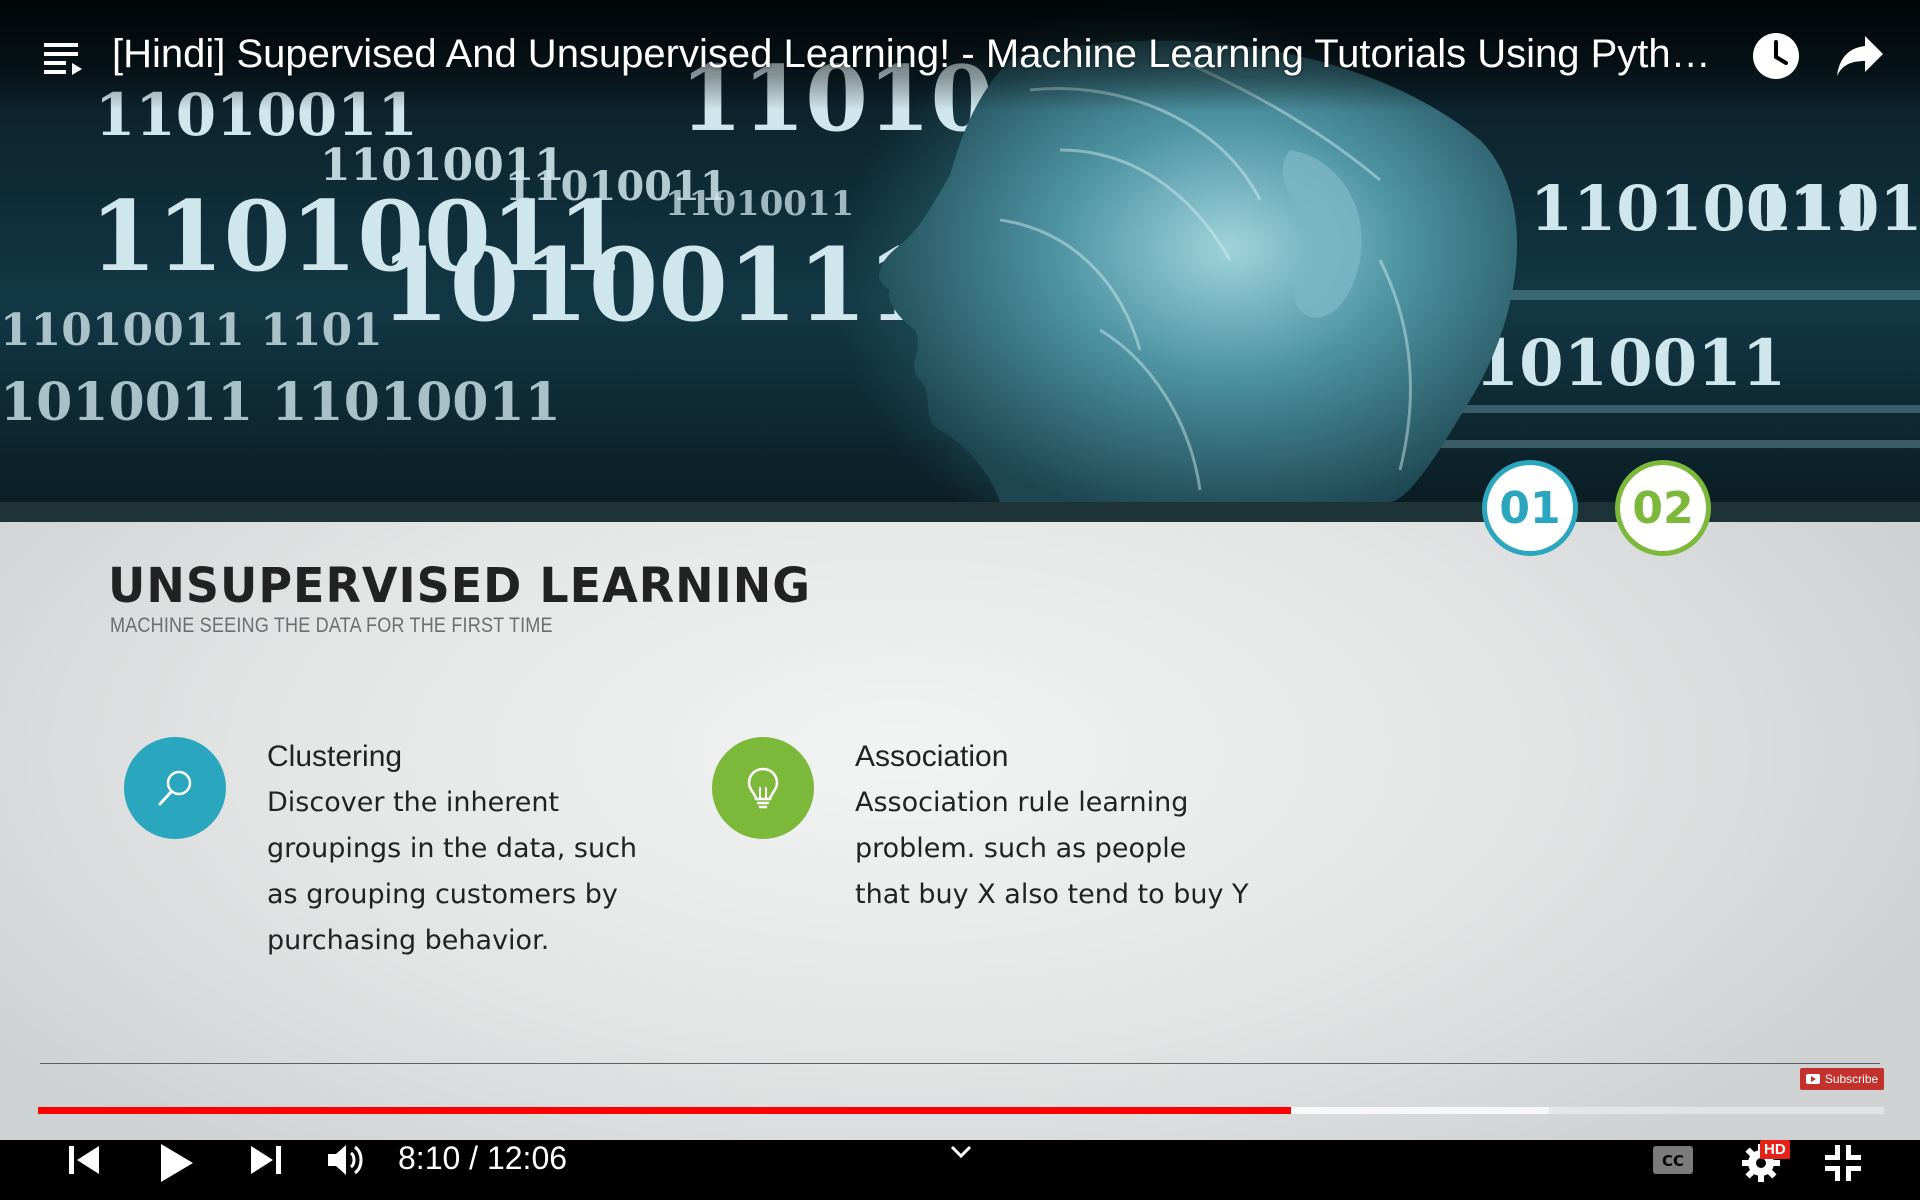 Image resolution: width=1920 pixels, height=1200 pixels. Describe the element at coordinates (280, 402) in the screenshot. I see `binary-text: 1010011 11010011` at that location.